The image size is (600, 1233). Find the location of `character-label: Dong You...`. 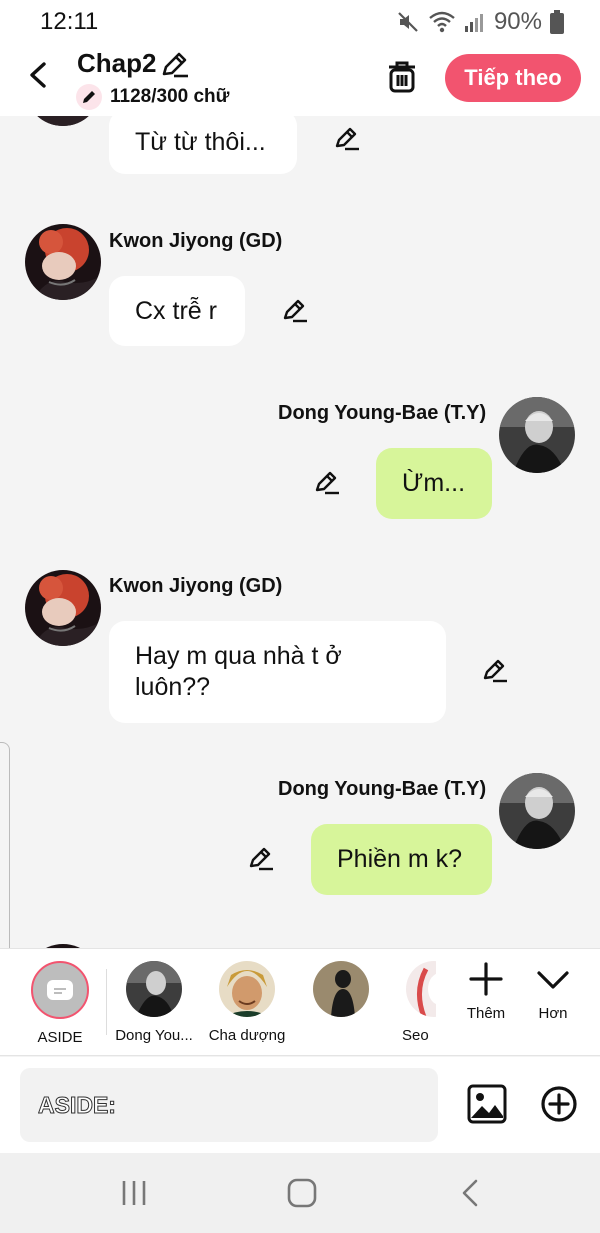

character-label: Dong You... is located at coordinates (154, 1035).